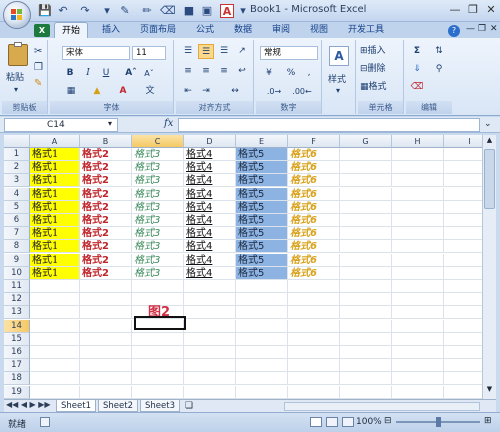 Image resolution: width=500 pixels, height=432 pixels. What do you see at coordinates (17, 247) in the screenshot?
I see `row-header-8: 8` at bounding box center [17, 247].